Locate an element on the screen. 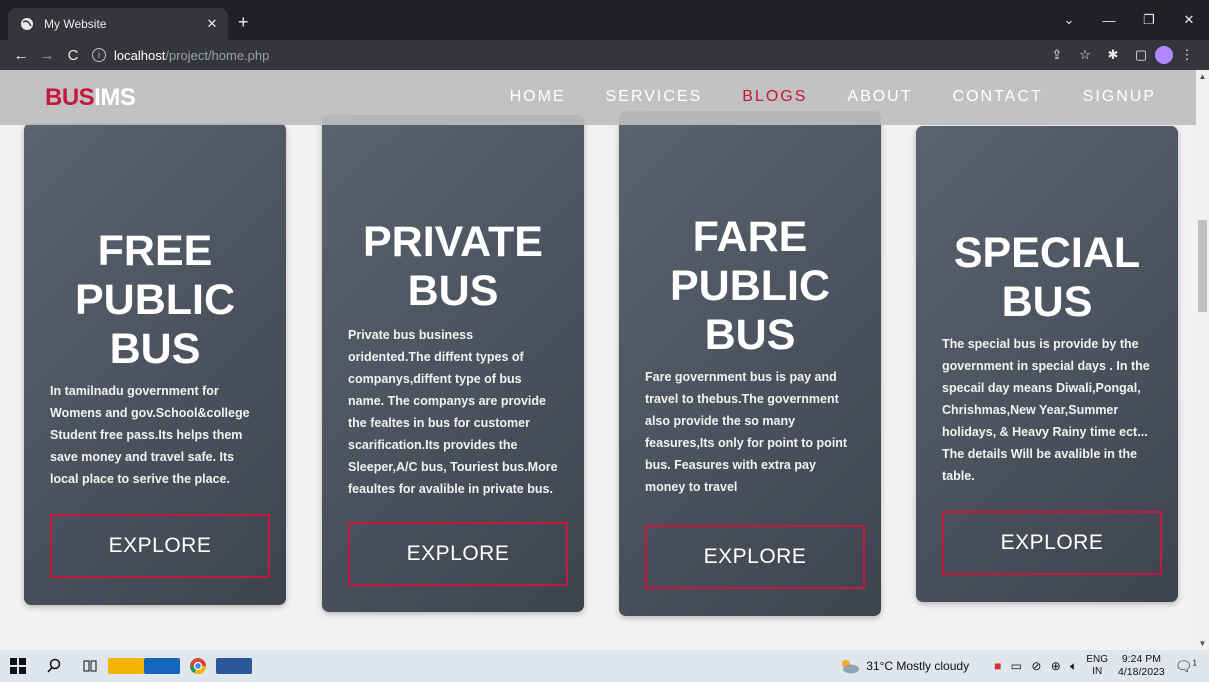 This screenshot has height=682, width=1209. site-logo: BUSIMS is located at coordinates (90, 98).